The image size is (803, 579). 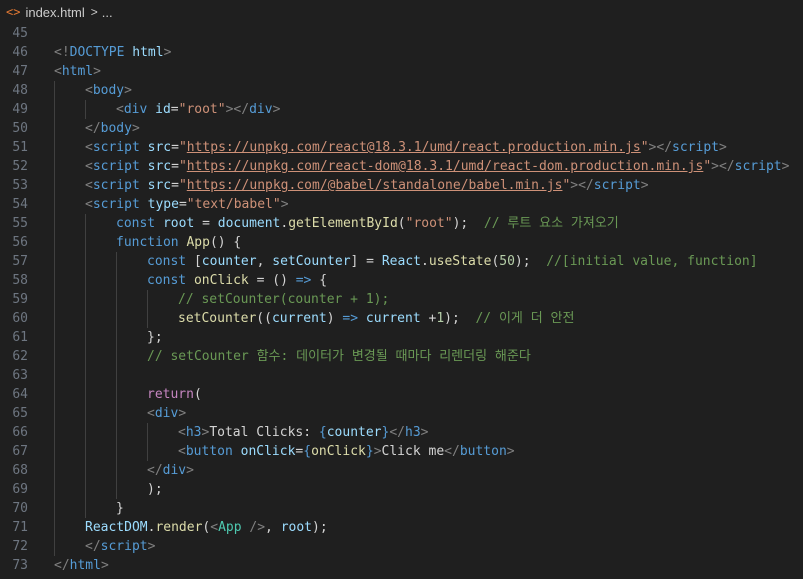 What do you see at coordinates (20, 489) in the screenshot?
I see `line-number: 69` at bounding box center [20, 489].